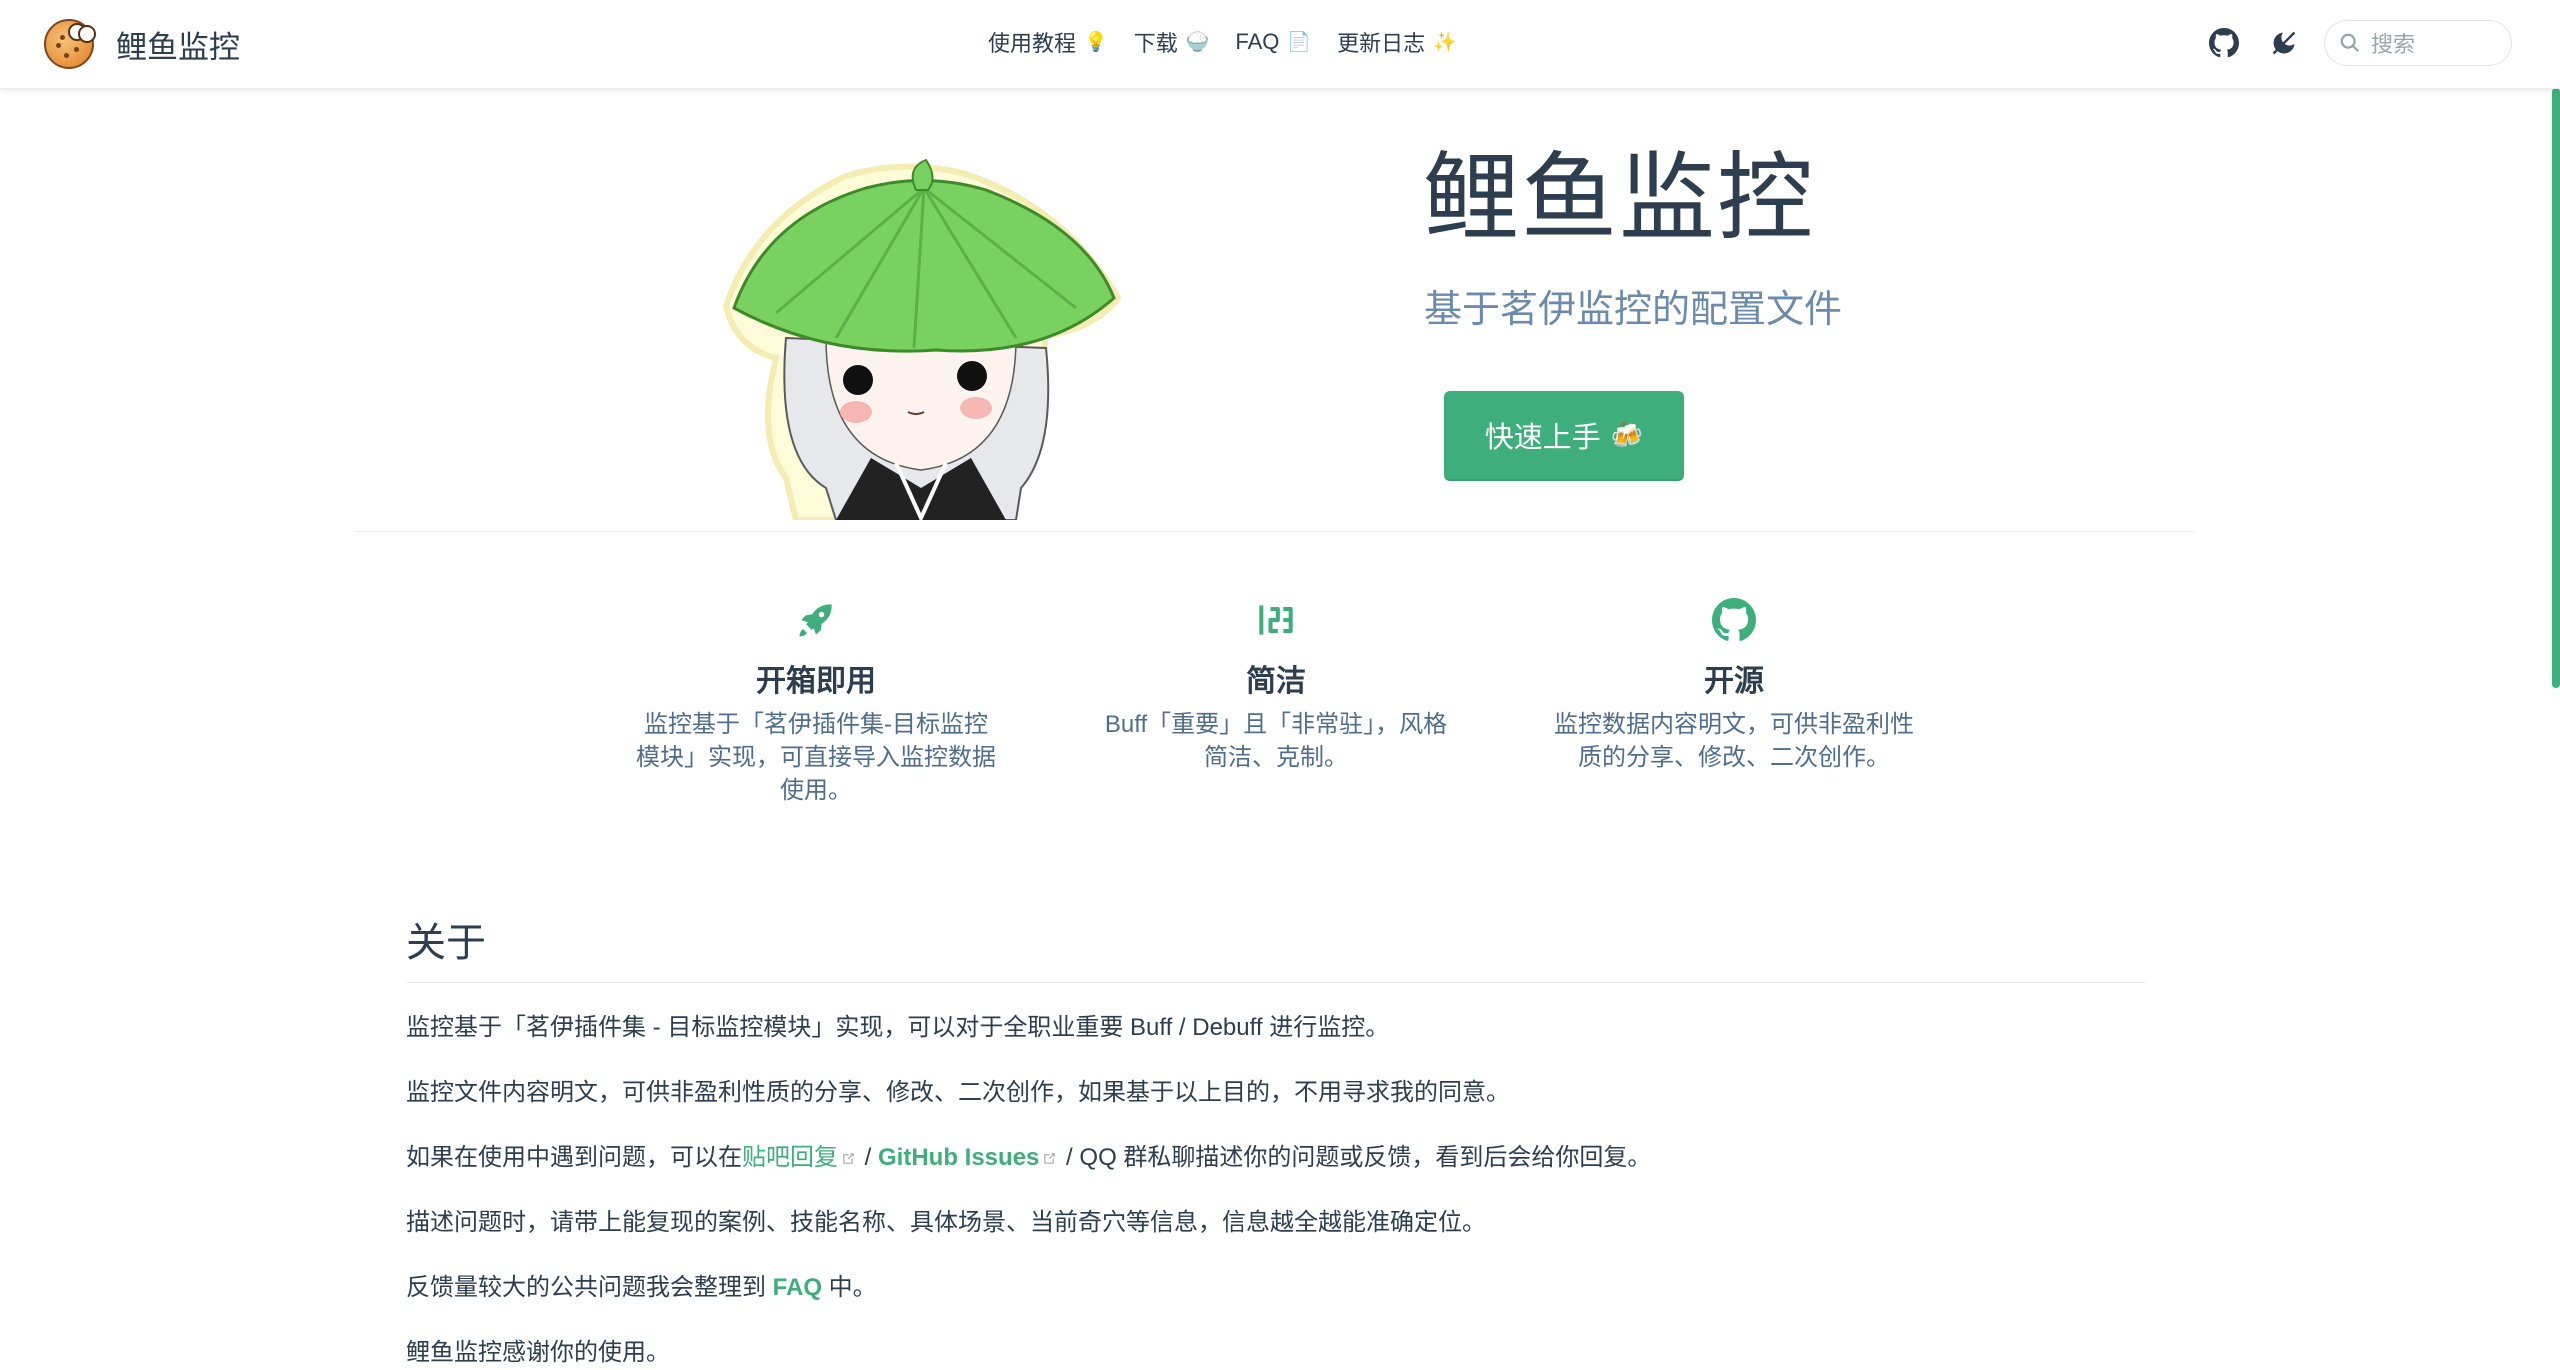  I want to click on home-link: 鲤鱼监控, so click(142, 44).